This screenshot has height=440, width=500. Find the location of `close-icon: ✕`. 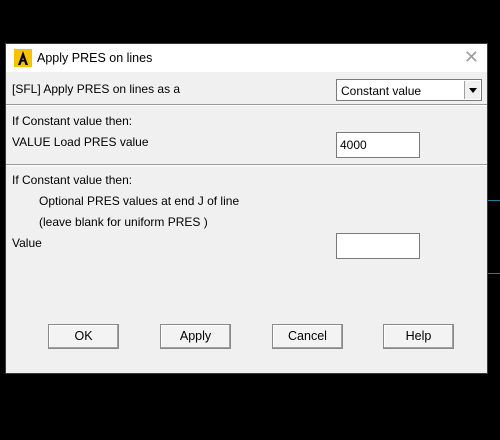

close-icon: ✕ is located at coordinates (471, 57).